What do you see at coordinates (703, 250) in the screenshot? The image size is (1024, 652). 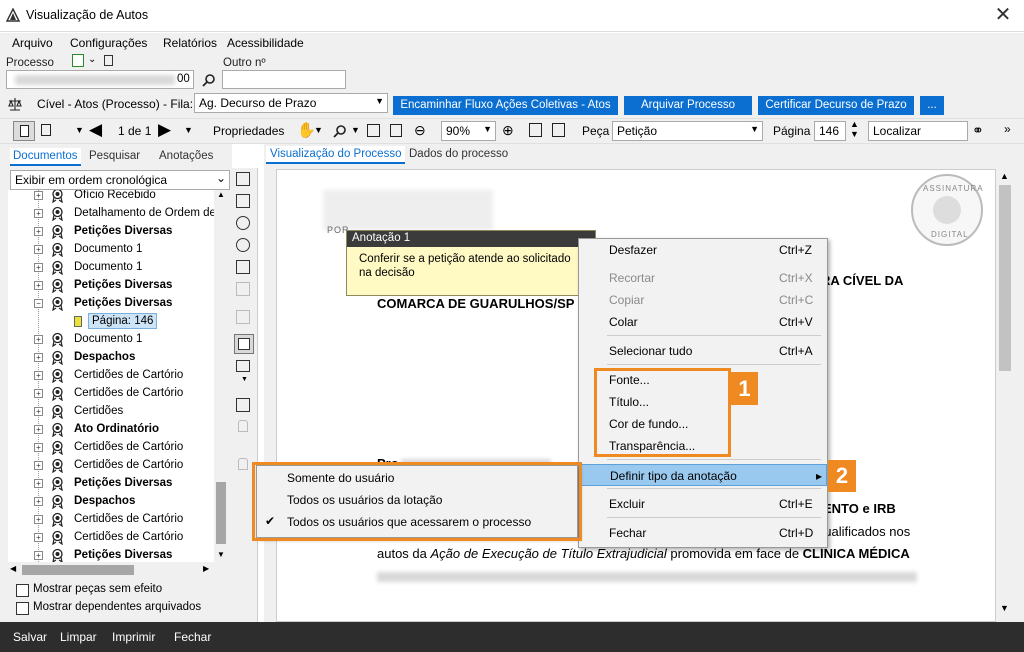 I see `context-menu-item: Desfazer Ctrl+Z` at bounding box center [703, 250].